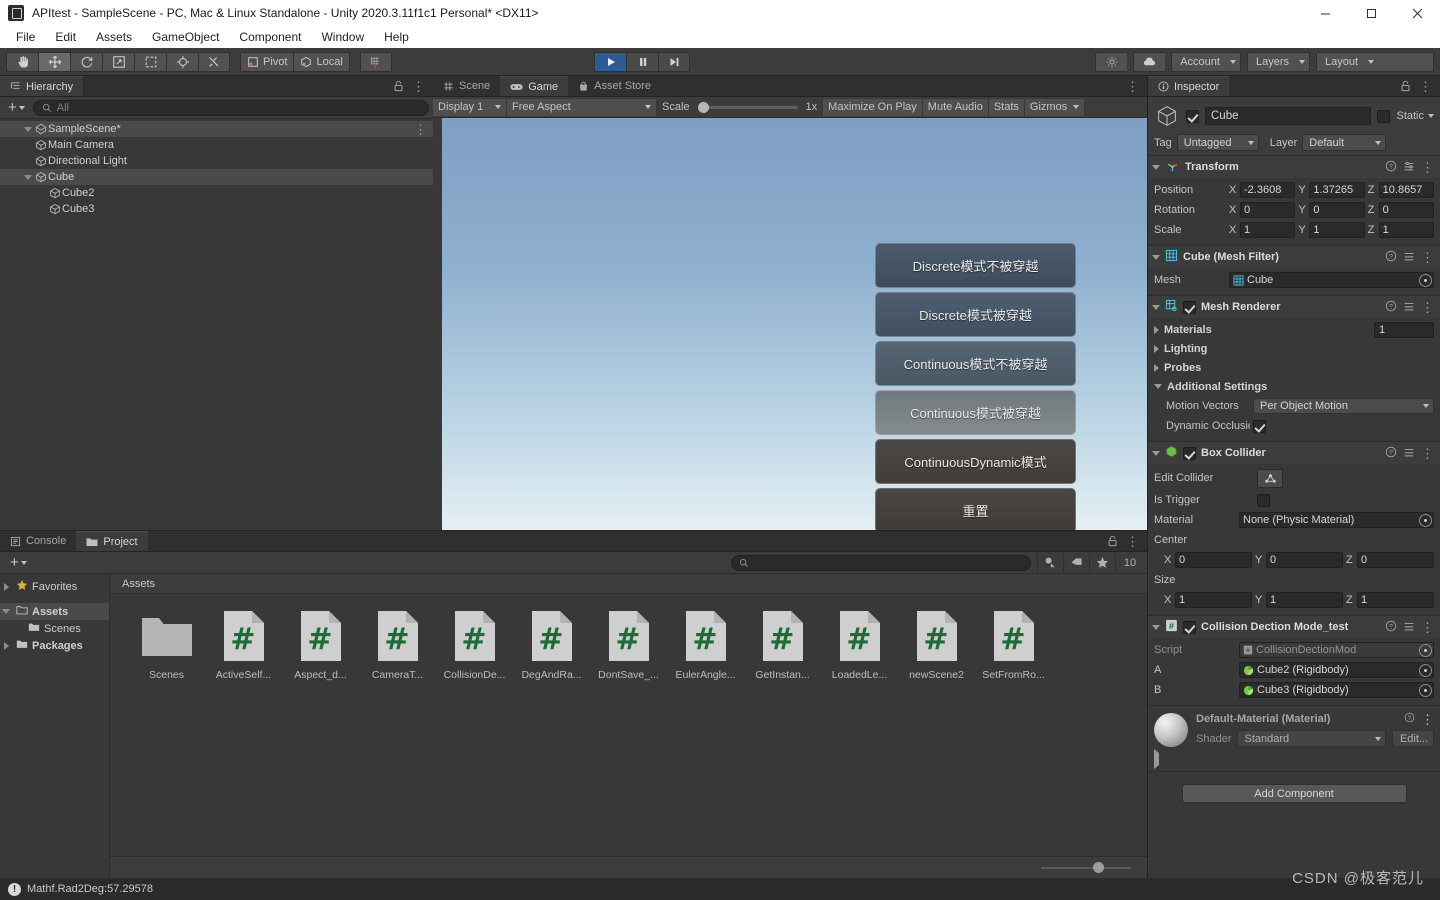  I want to click on size-y-input: 1, so click(1304, 600).